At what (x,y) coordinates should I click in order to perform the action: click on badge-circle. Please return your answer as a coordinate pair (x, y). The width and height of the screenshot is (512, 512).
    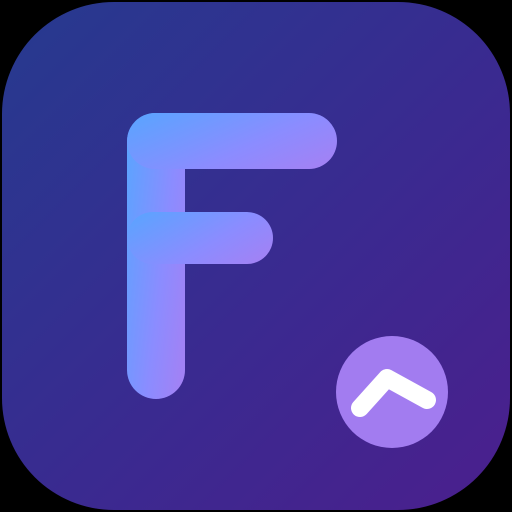
    Looking at the image, I should click on (392, 392).